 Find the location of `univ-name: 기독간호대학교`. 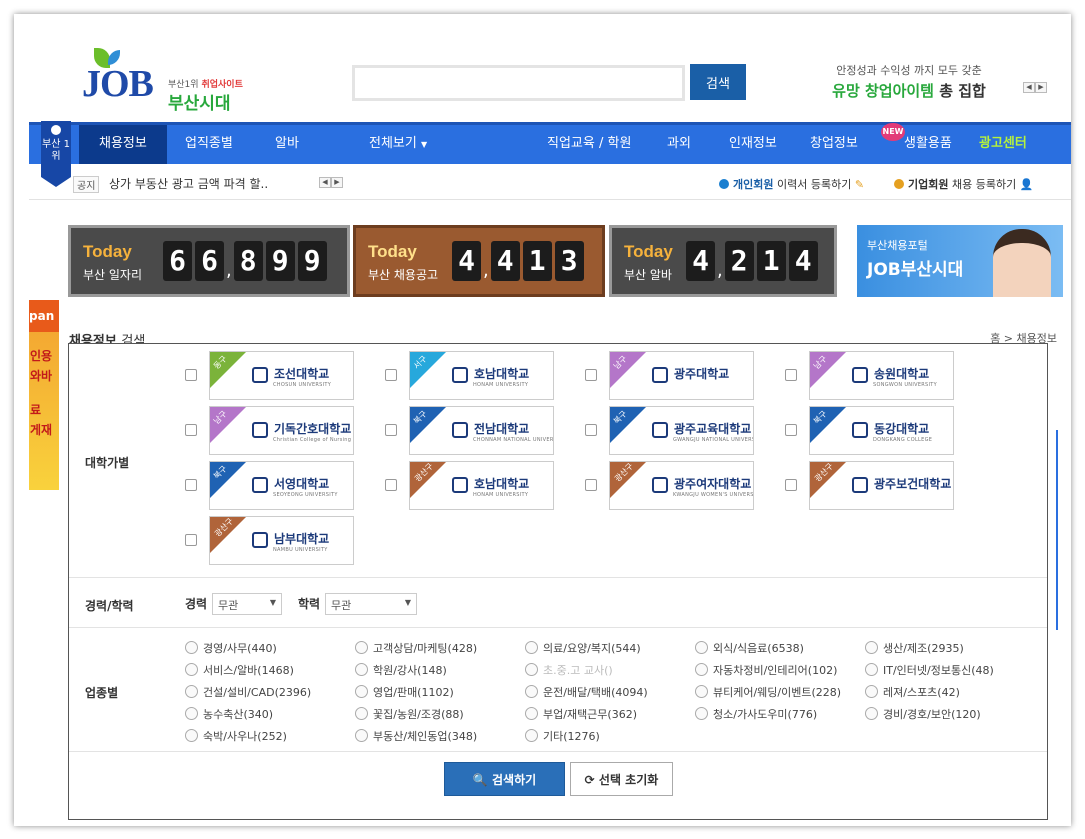

univ-name: 기독간호대학교 is located at coordinates (313, 429).